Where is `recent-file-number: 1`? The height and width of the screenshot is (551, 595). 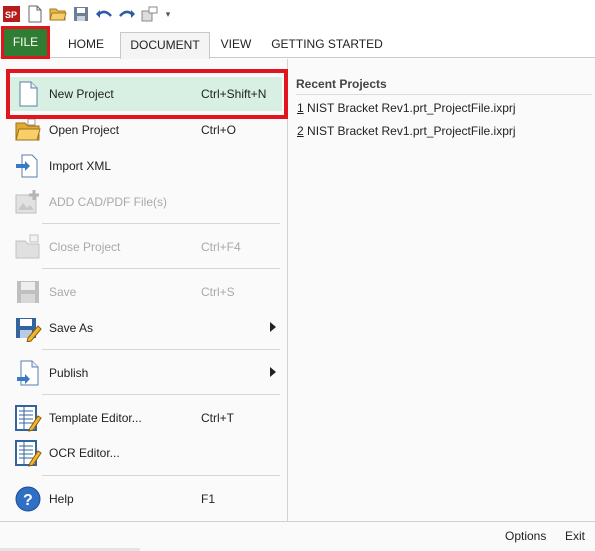 recent-file-number: 1 is located at coordinates (300, 108).